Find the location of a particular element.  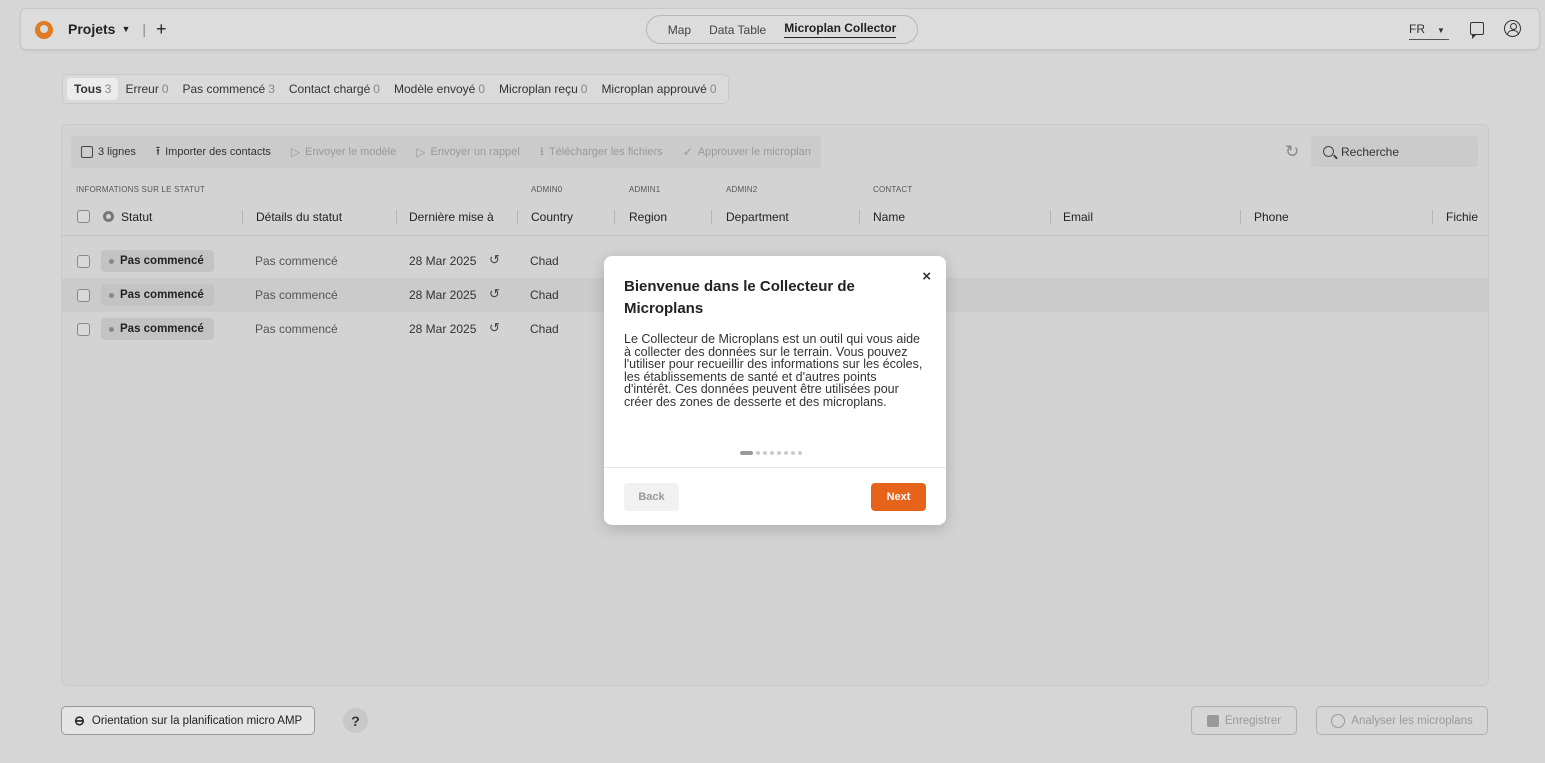

save-button: Enregistrer is located at coordinates (1244, 720).